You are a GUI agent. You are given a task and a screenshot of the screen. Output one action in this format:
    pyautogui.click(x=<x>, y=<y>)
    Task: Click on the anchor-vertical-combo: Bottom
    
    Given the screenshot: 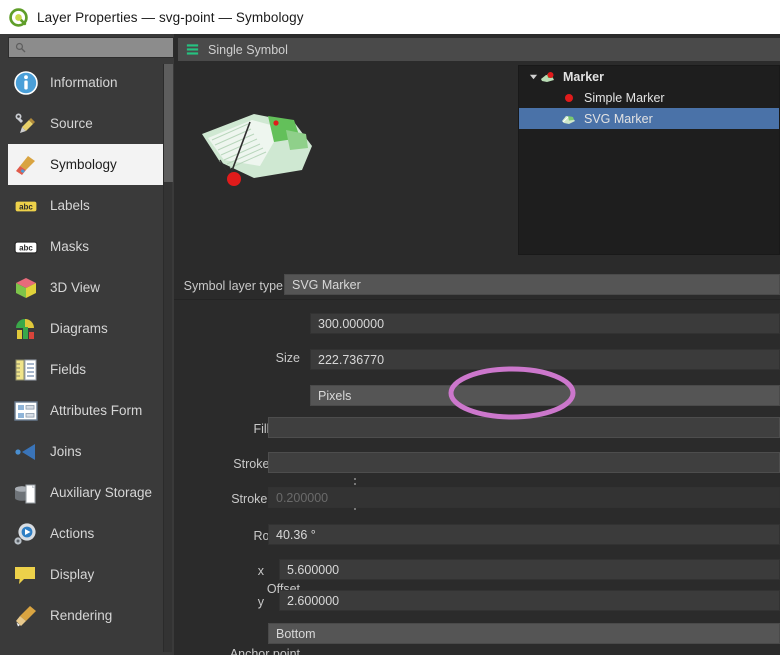 What is the action you would take?
    pyautogui.click(x=524, y=633)
    